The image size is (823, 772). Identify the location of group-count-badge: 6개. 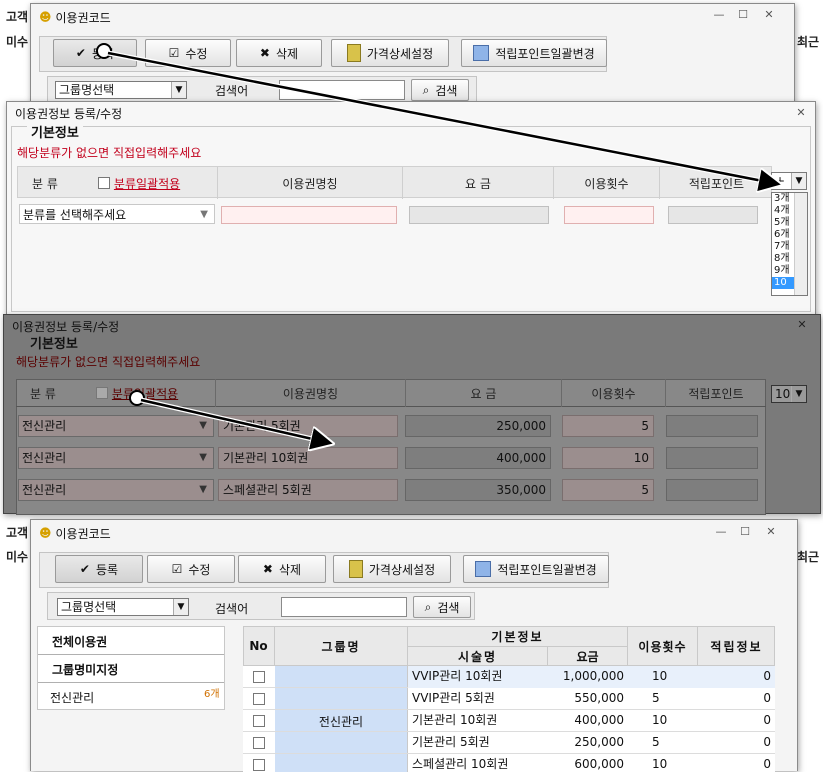
(212, 694).